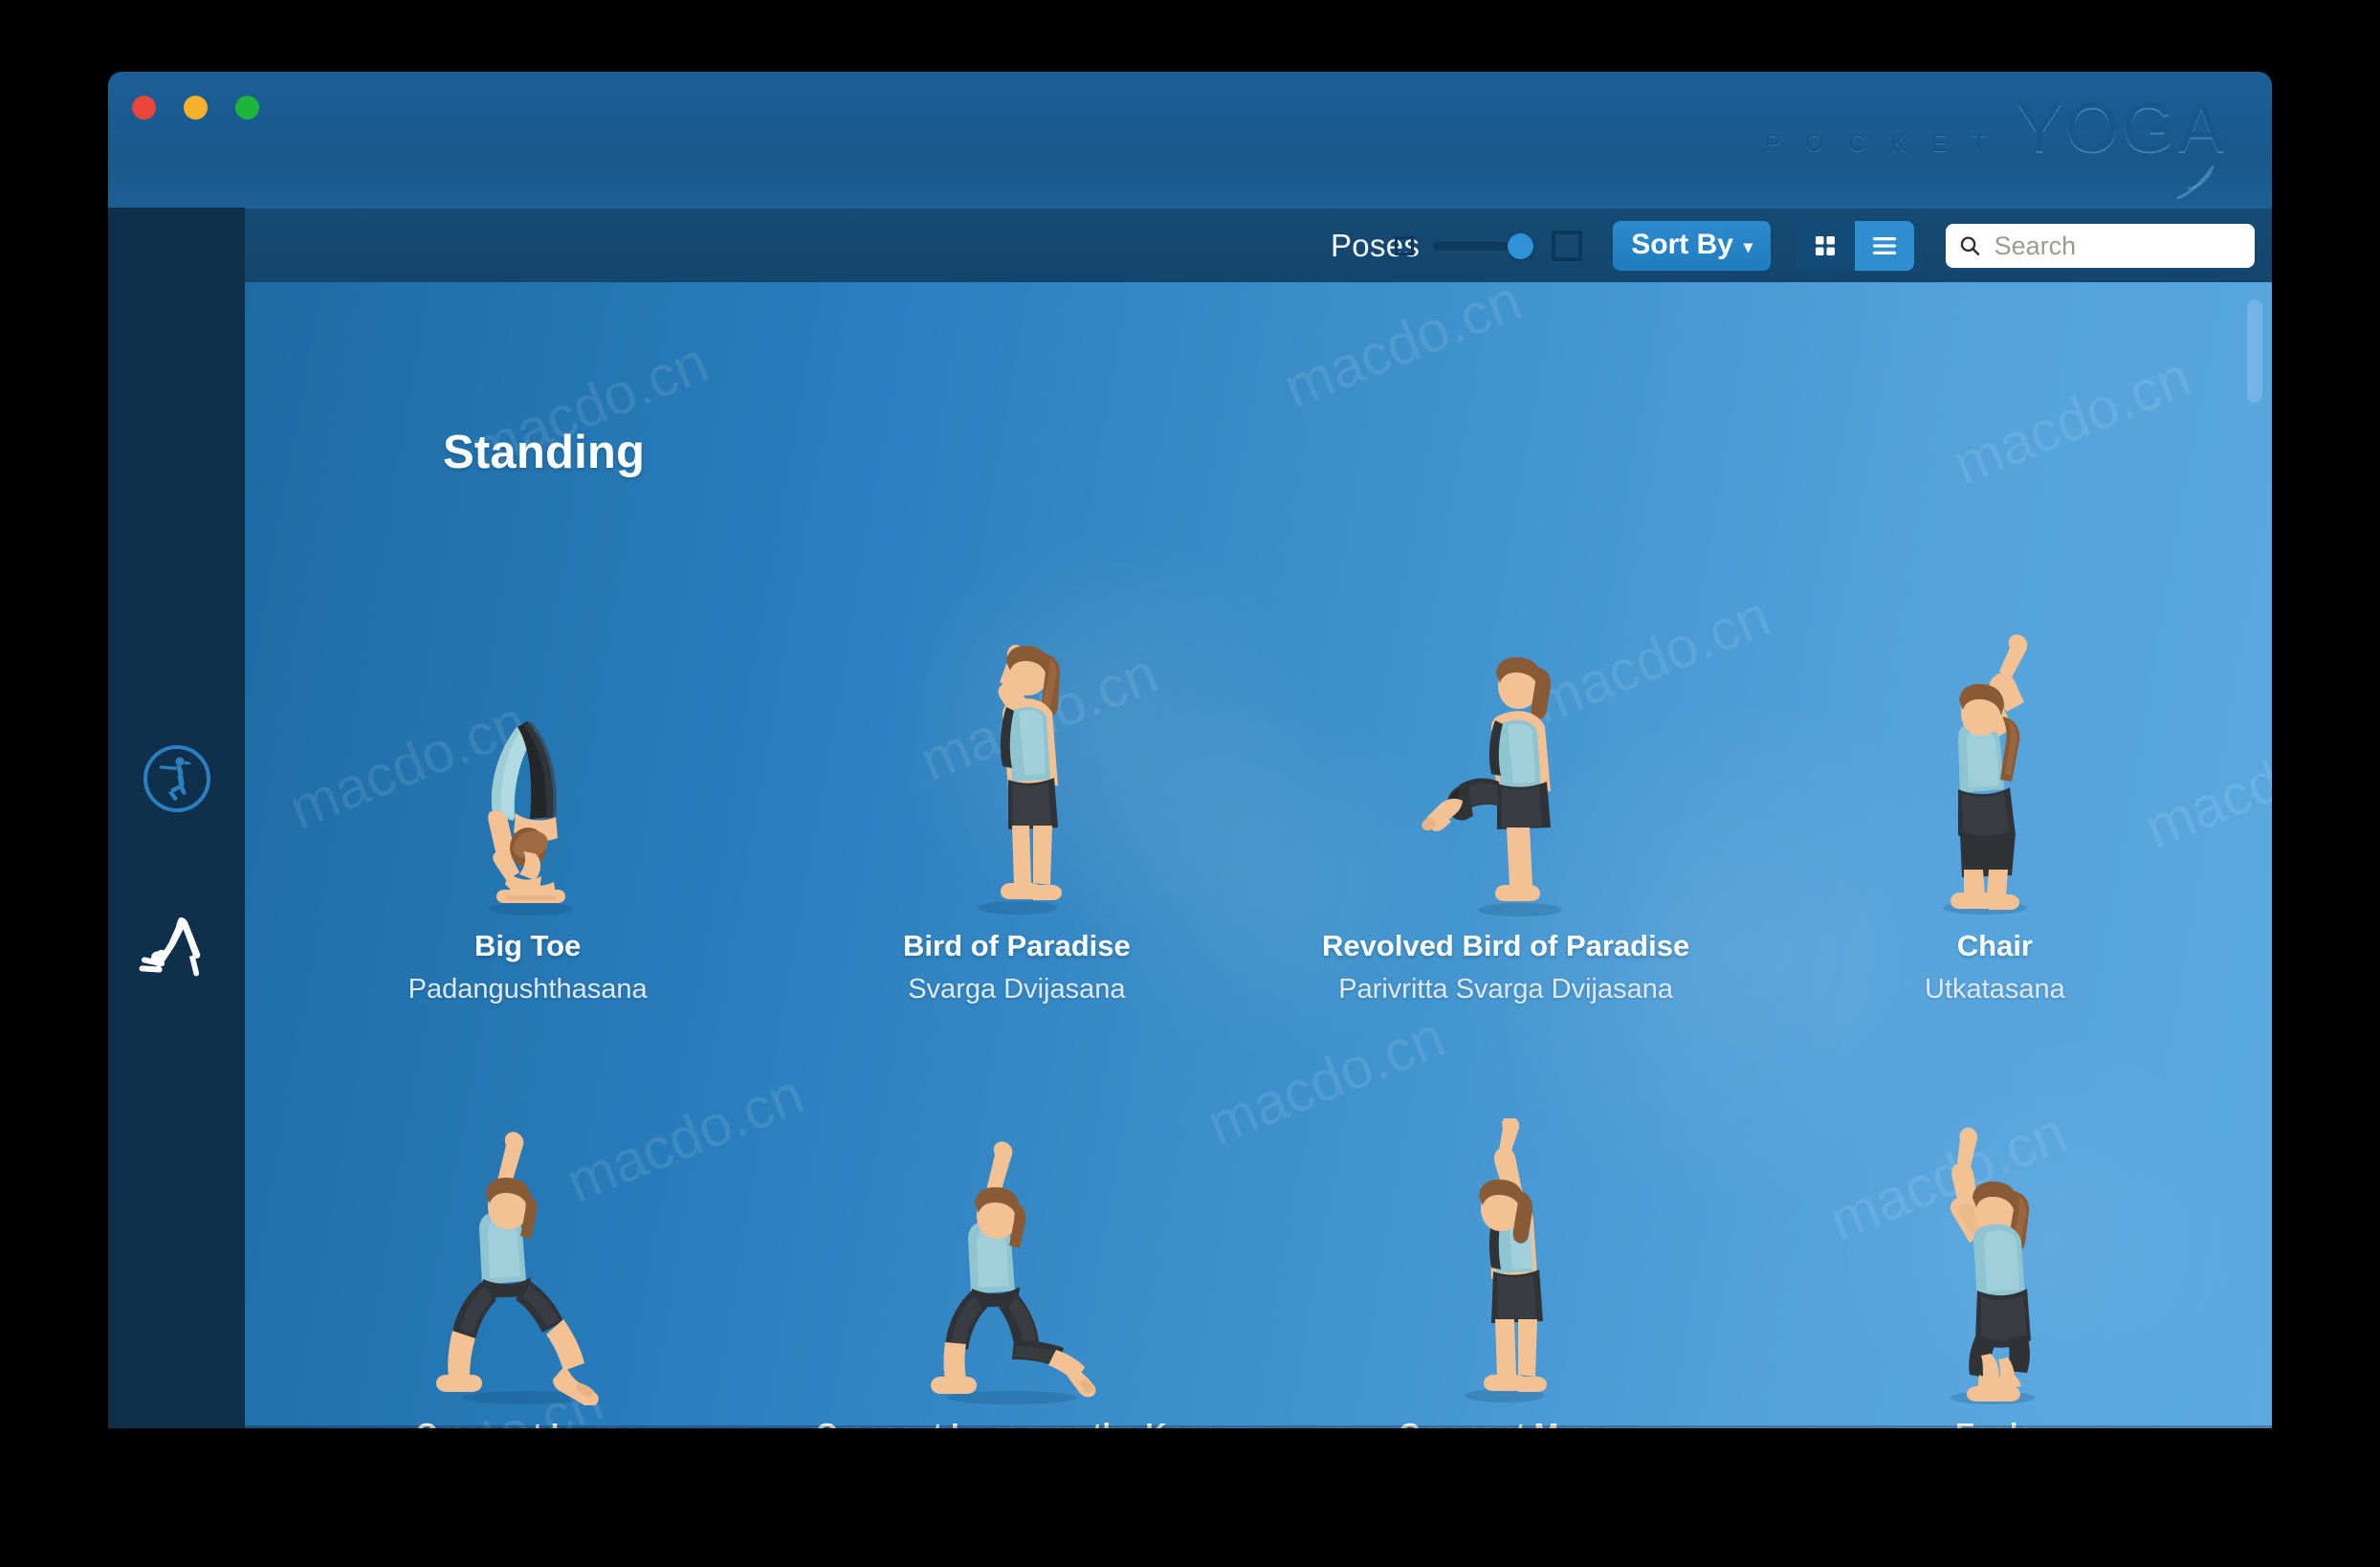 The height and width of the screenshot is (1567, 2380). I want to click on slider-thumb, so click(1521, 246).